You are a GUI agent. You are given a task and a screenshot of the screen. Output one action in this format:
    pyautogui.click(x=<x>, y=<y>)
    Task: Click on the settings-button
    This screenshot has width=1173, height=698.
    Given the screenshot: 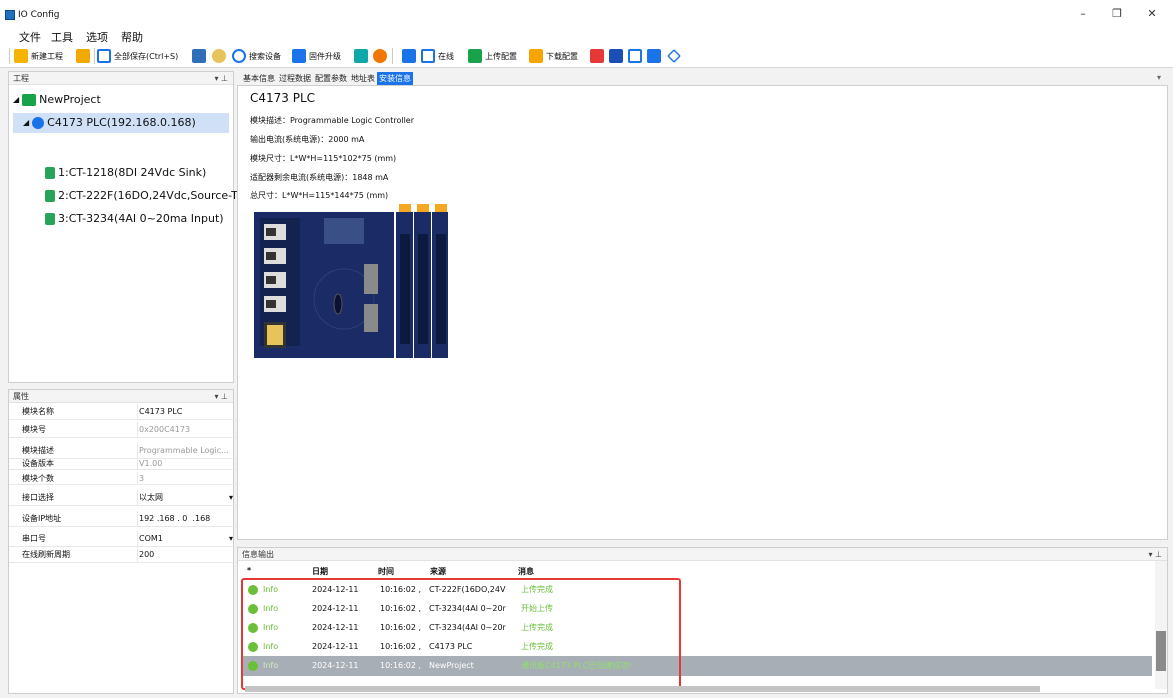 What is the action you would take?
    pyautogui.click(x=219, y=56)
    